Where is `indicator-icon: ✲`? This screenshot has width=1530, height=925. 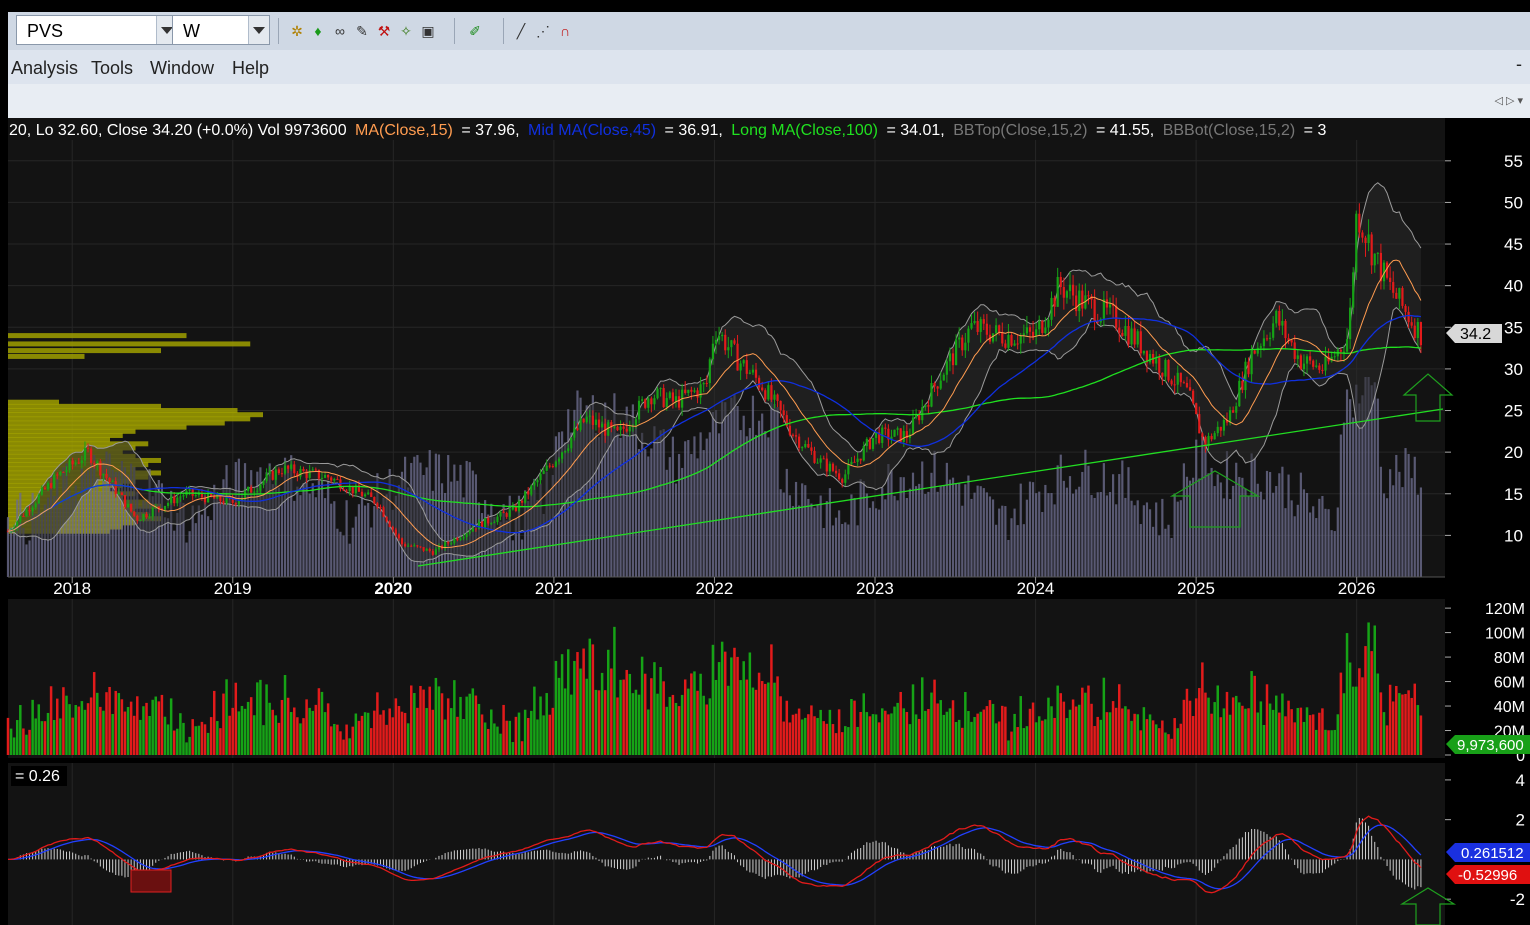
indicator-icon: ✲ is located at coordinates (297, 31).